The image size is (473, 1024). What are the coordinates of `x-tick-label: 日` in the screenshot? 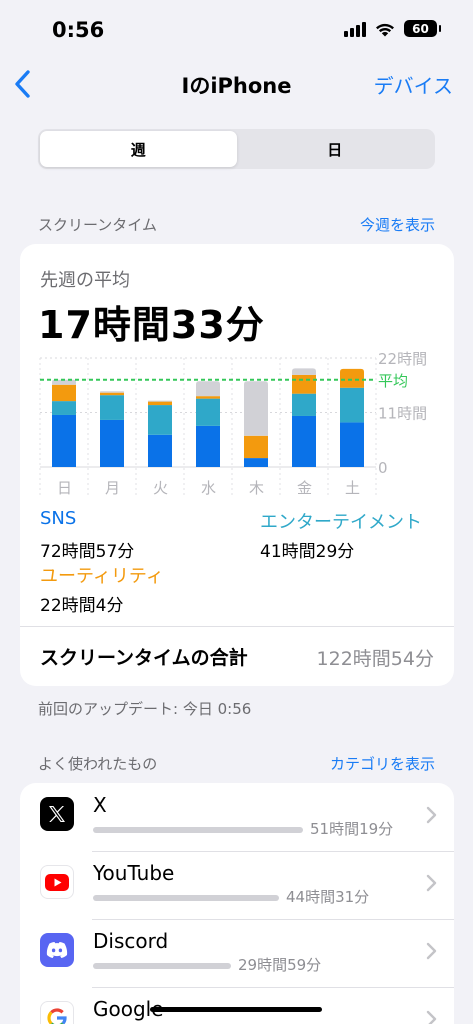 It's located at (64, 488).